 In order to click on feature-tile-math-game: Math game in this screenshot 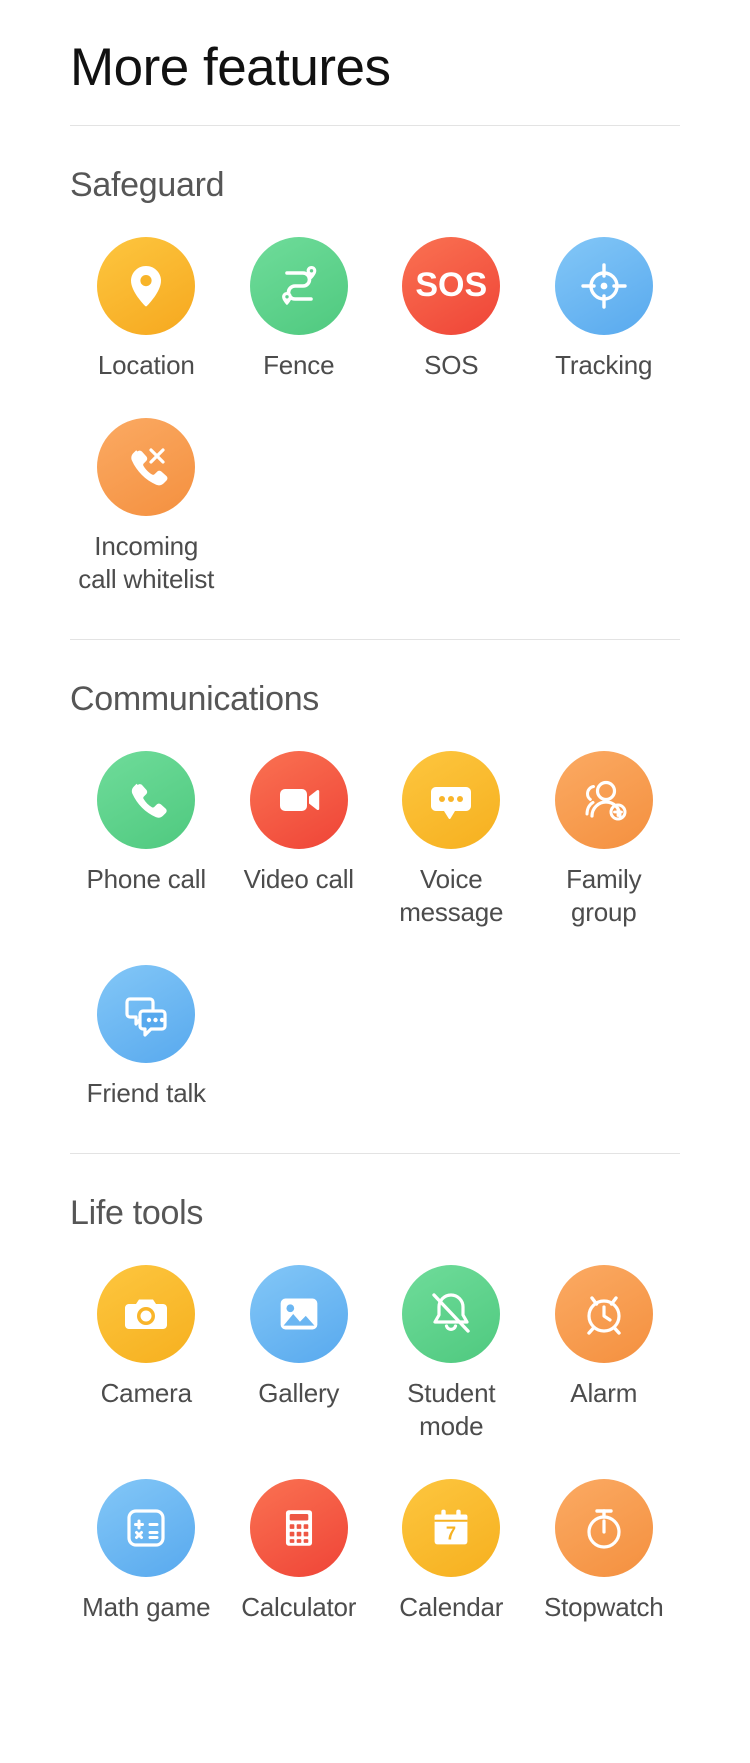, I will do `click(146, 1550)`.